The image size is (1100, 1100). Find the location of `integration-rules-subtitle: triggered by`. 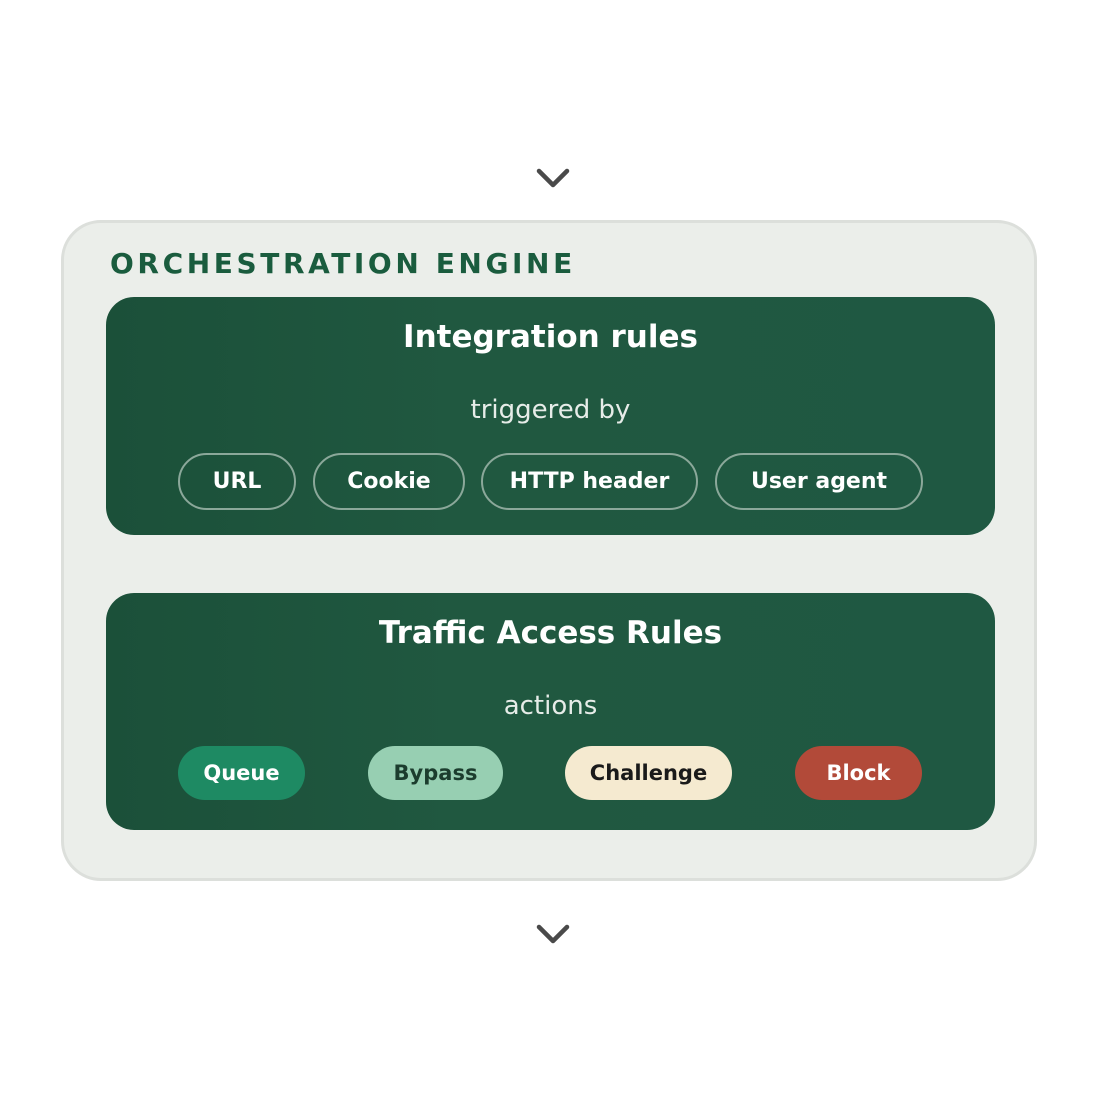

integration-rules-subtitle: triggered by is located at coordinates (550, 410).